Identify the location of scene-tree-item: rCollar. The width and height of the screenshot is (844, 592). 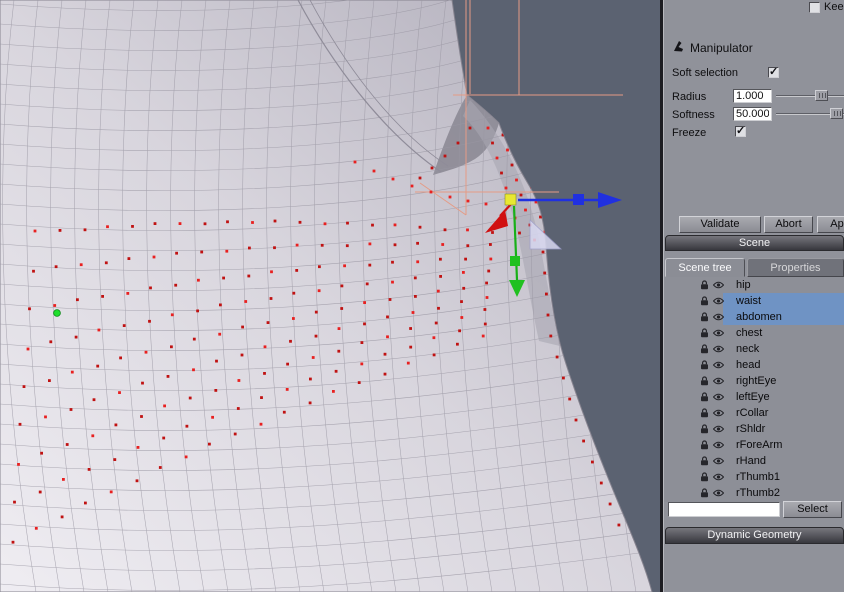
(754, 413).